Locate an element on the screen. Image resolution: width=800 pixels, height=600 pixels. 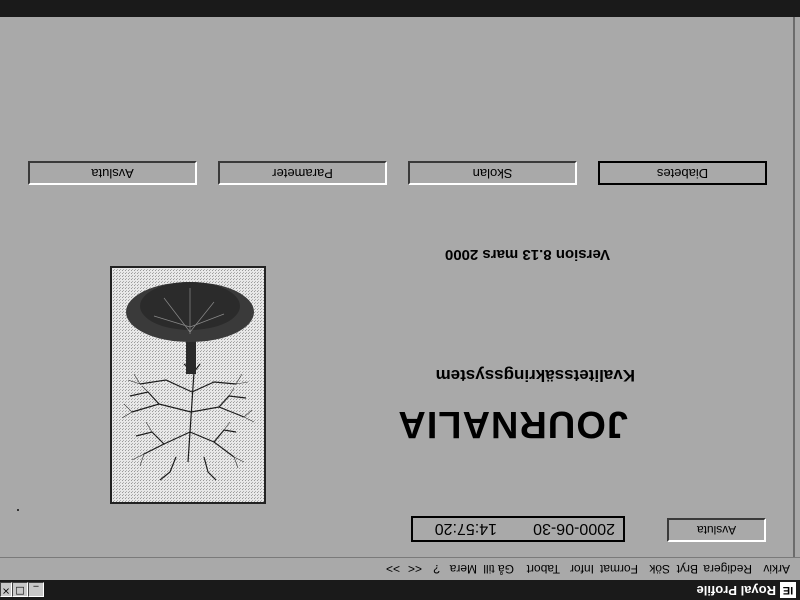
product-subtitle: Kvalitetssäkringssystem is located at coordinates (535, 375).